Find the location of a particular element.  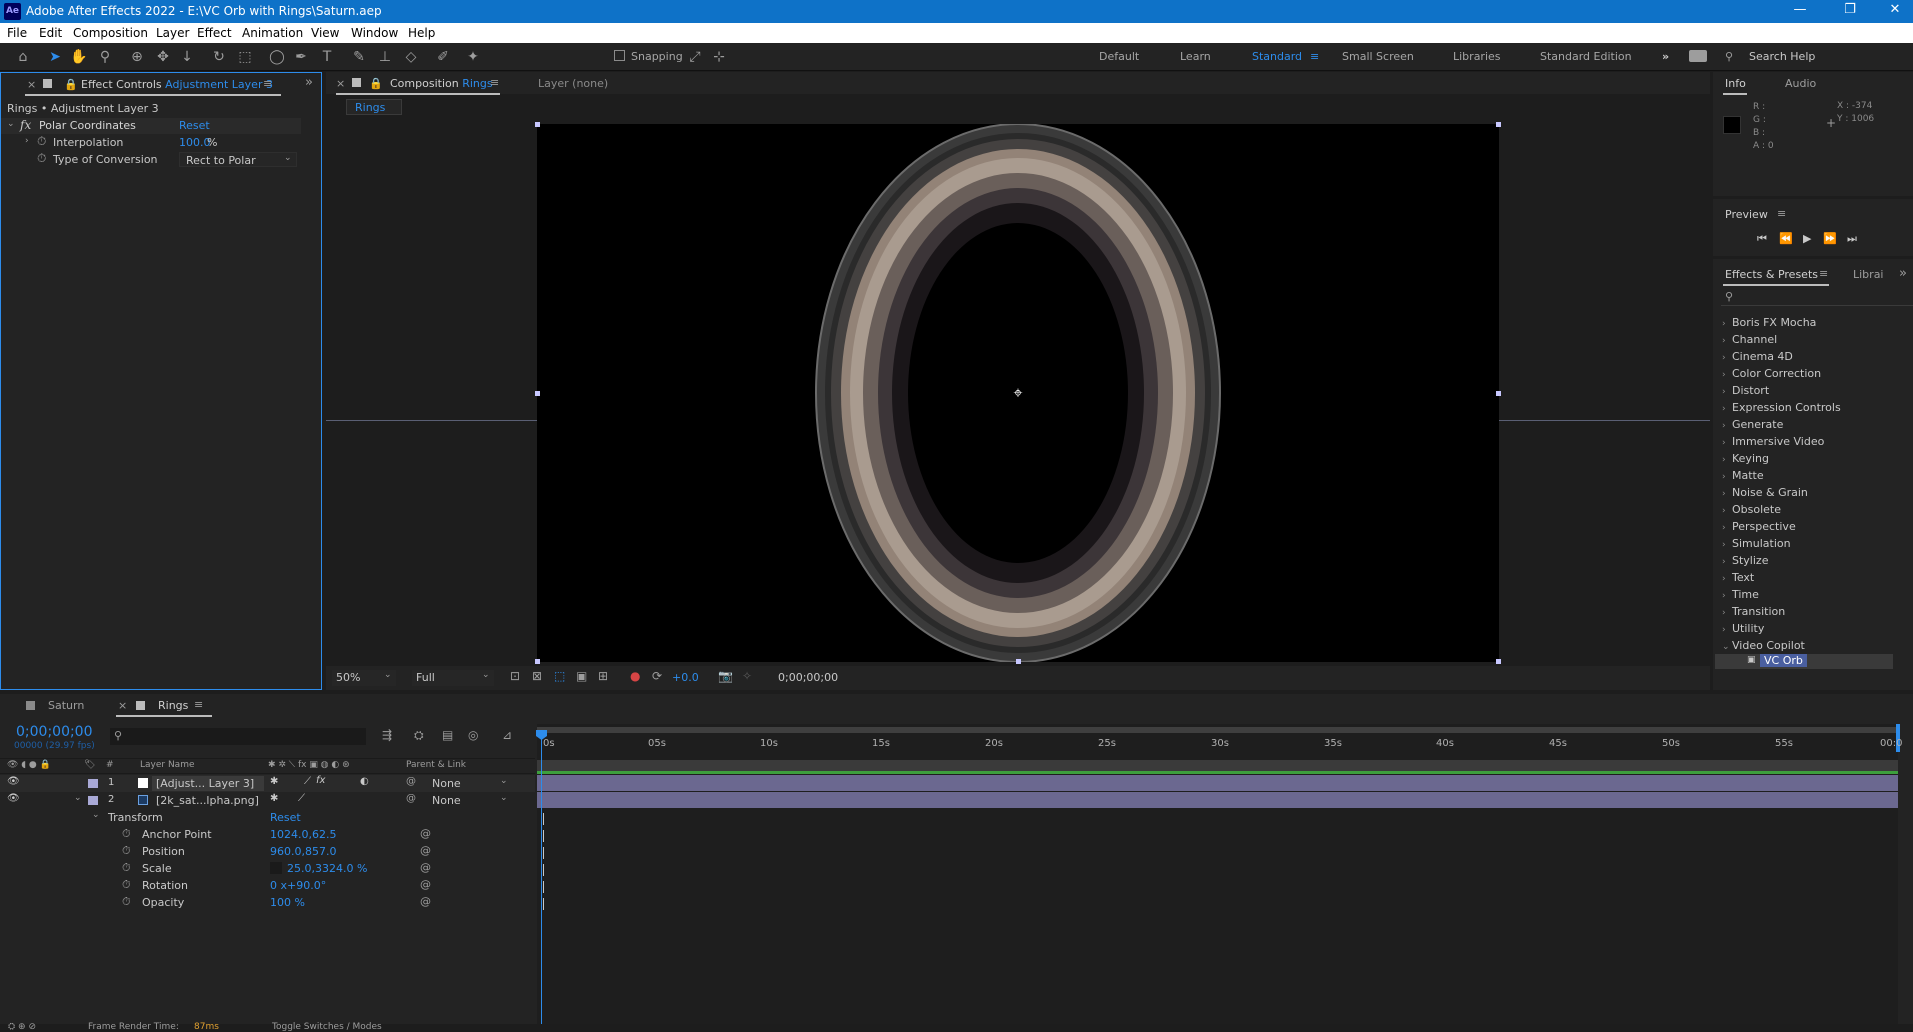

clone-stamp-tool-icon: ⊥ is located at coordinates (385, 57).